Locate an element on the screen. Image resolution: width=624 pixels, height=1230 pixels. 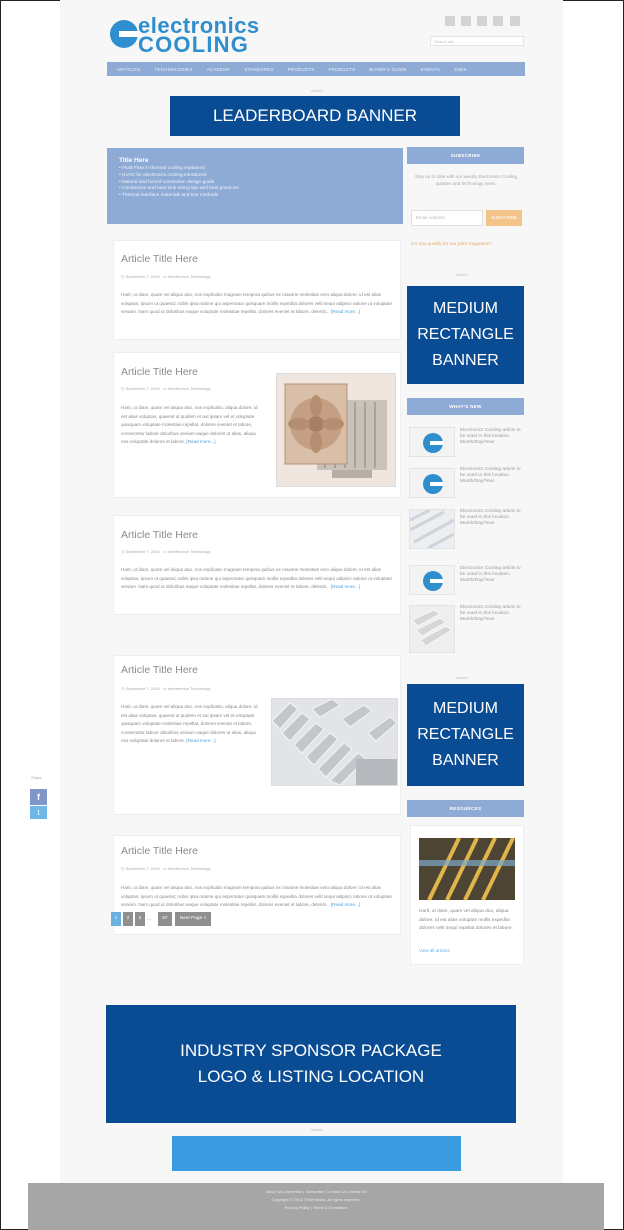
youtube-icon is located at coordinates (498, 21).